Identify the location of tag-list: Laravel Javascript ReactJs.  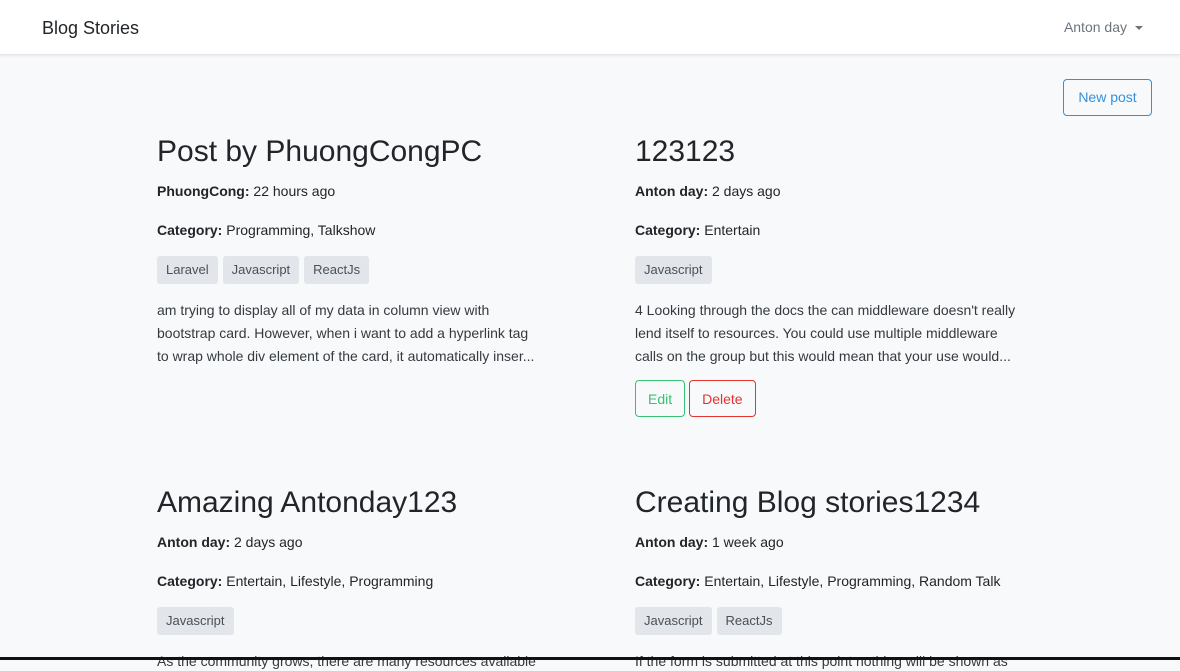
(362, 270).